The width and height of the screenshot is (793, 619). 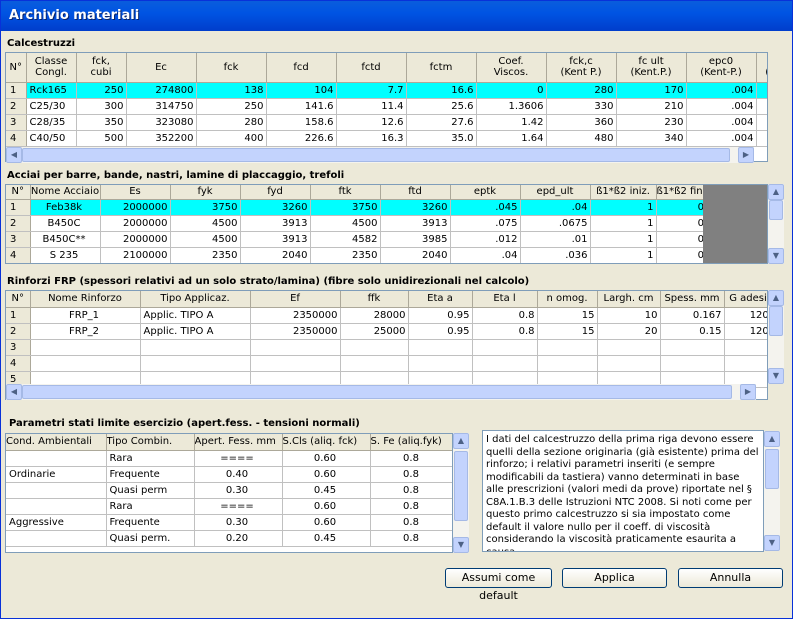 I want to click on concrete-hscrollbar: ◀ ▶, so click(x=380, y=155).